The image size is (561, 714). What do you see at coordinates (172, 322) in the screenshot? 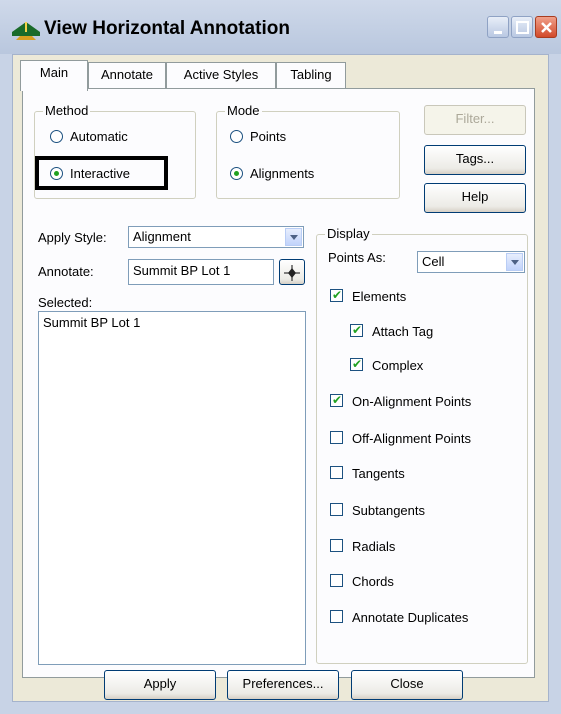
I see `list-item: Summit BP Lot 1` at bounding box center [172, 322].